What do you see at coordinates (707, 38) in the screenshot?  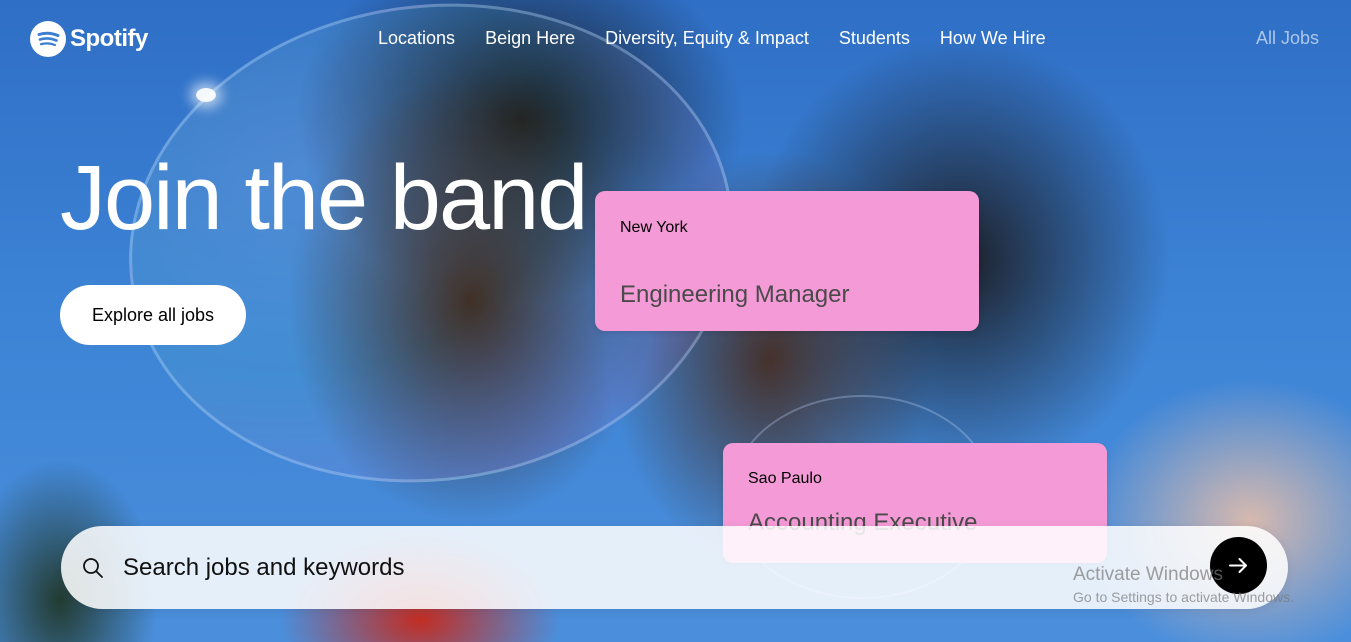 I see `nav-link-diversity: Diversity, Equity & Impact` at bounding box center [707, 38].